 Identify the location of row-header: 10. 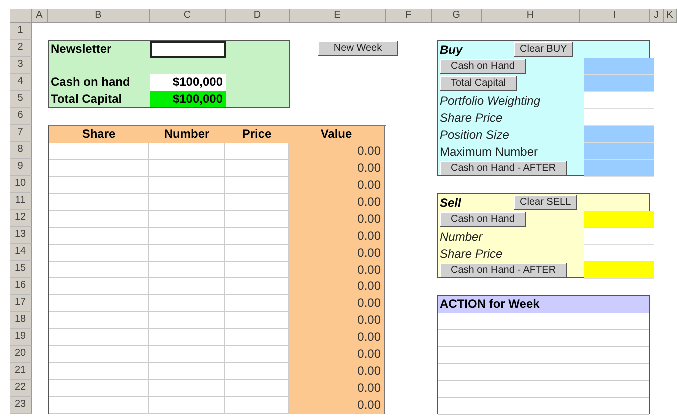
(21, 184).